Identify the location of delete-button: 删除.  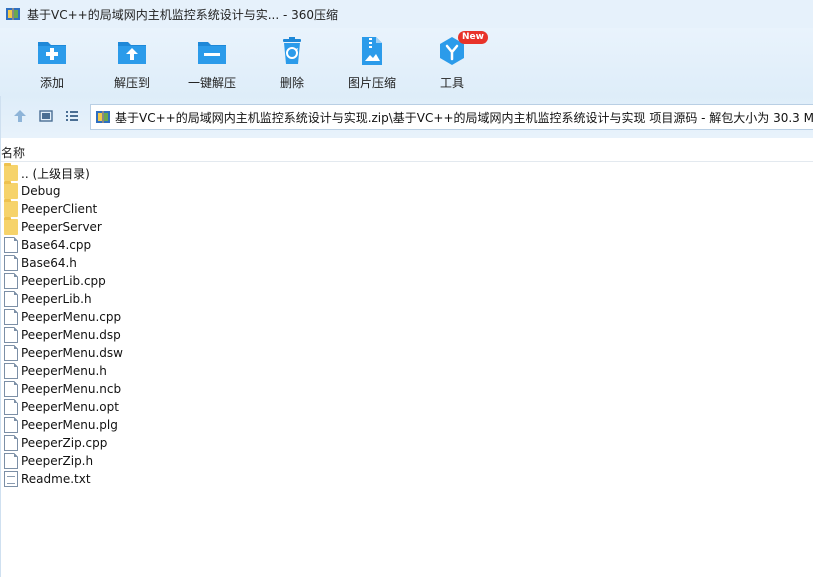
(292, 62).